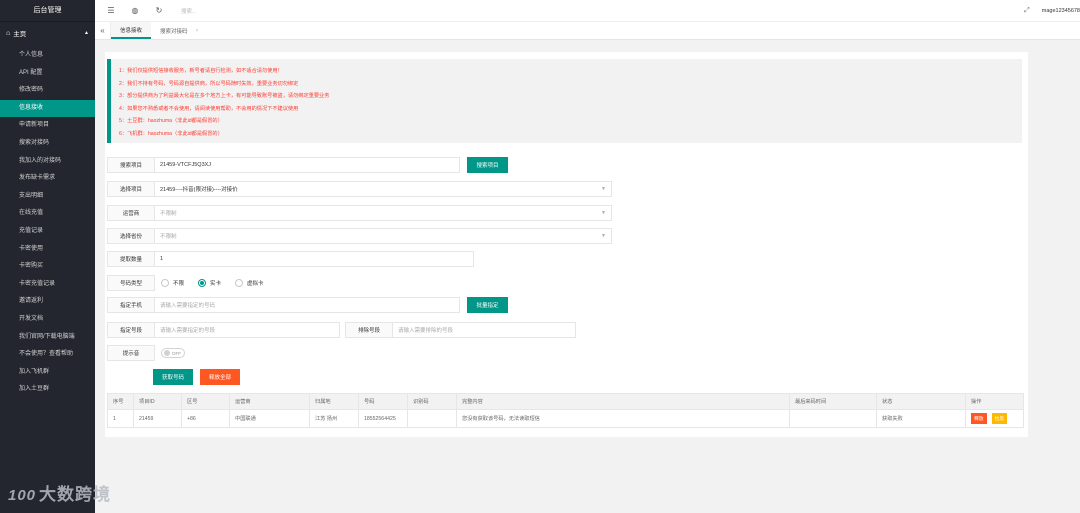 The width and height of the screenshot is (1080, 513). I want to click on tab-search-code: 搜索对接码 ×, so click(179, 30).